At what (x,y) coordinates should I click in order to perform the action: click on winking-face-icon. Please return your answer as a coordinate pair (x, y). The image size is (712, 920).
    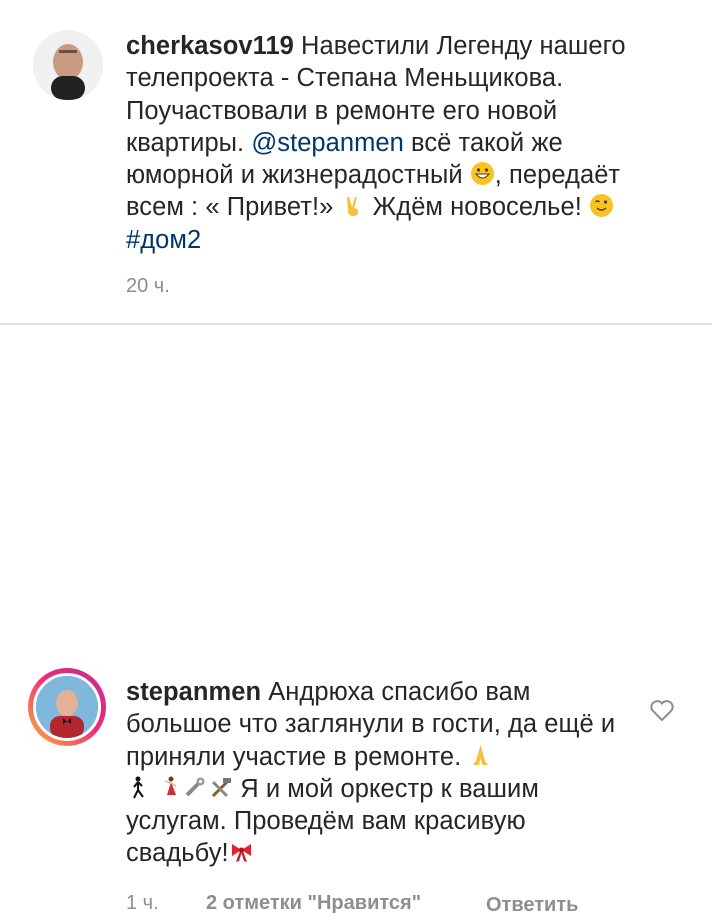
    Looking at the image, I should click on (601, 205).